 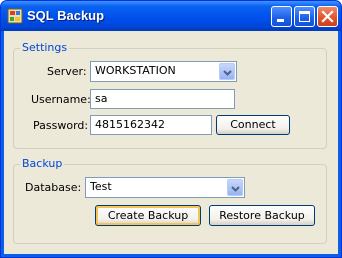 What do you see at coordinates (42, 163) in the screenshot?
I see `backup-legend: Backup` at bounding box center [42, 163].